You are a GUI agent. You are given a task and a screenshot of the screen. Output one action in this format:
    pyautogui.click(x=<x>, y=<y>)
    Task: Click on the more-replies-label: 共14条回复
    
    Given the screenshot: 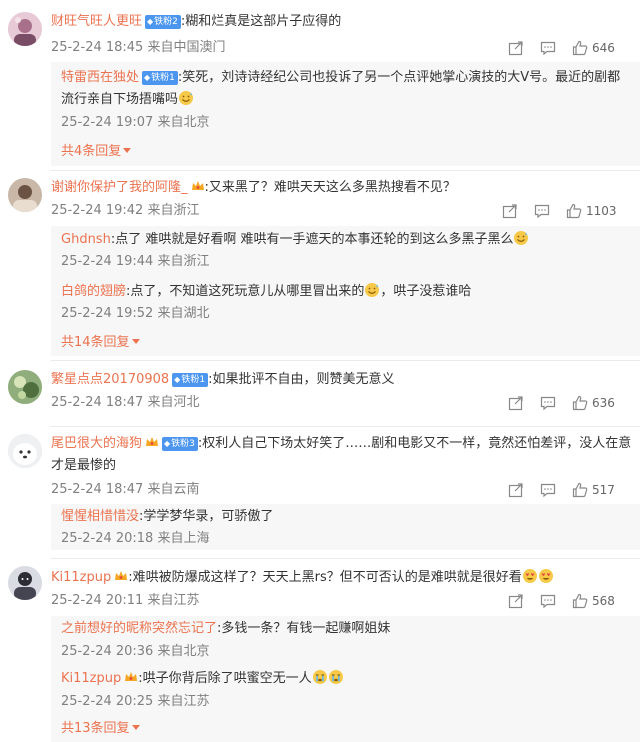 What is the action you would take?
    pyautogui.click(x=95, y=342)
    